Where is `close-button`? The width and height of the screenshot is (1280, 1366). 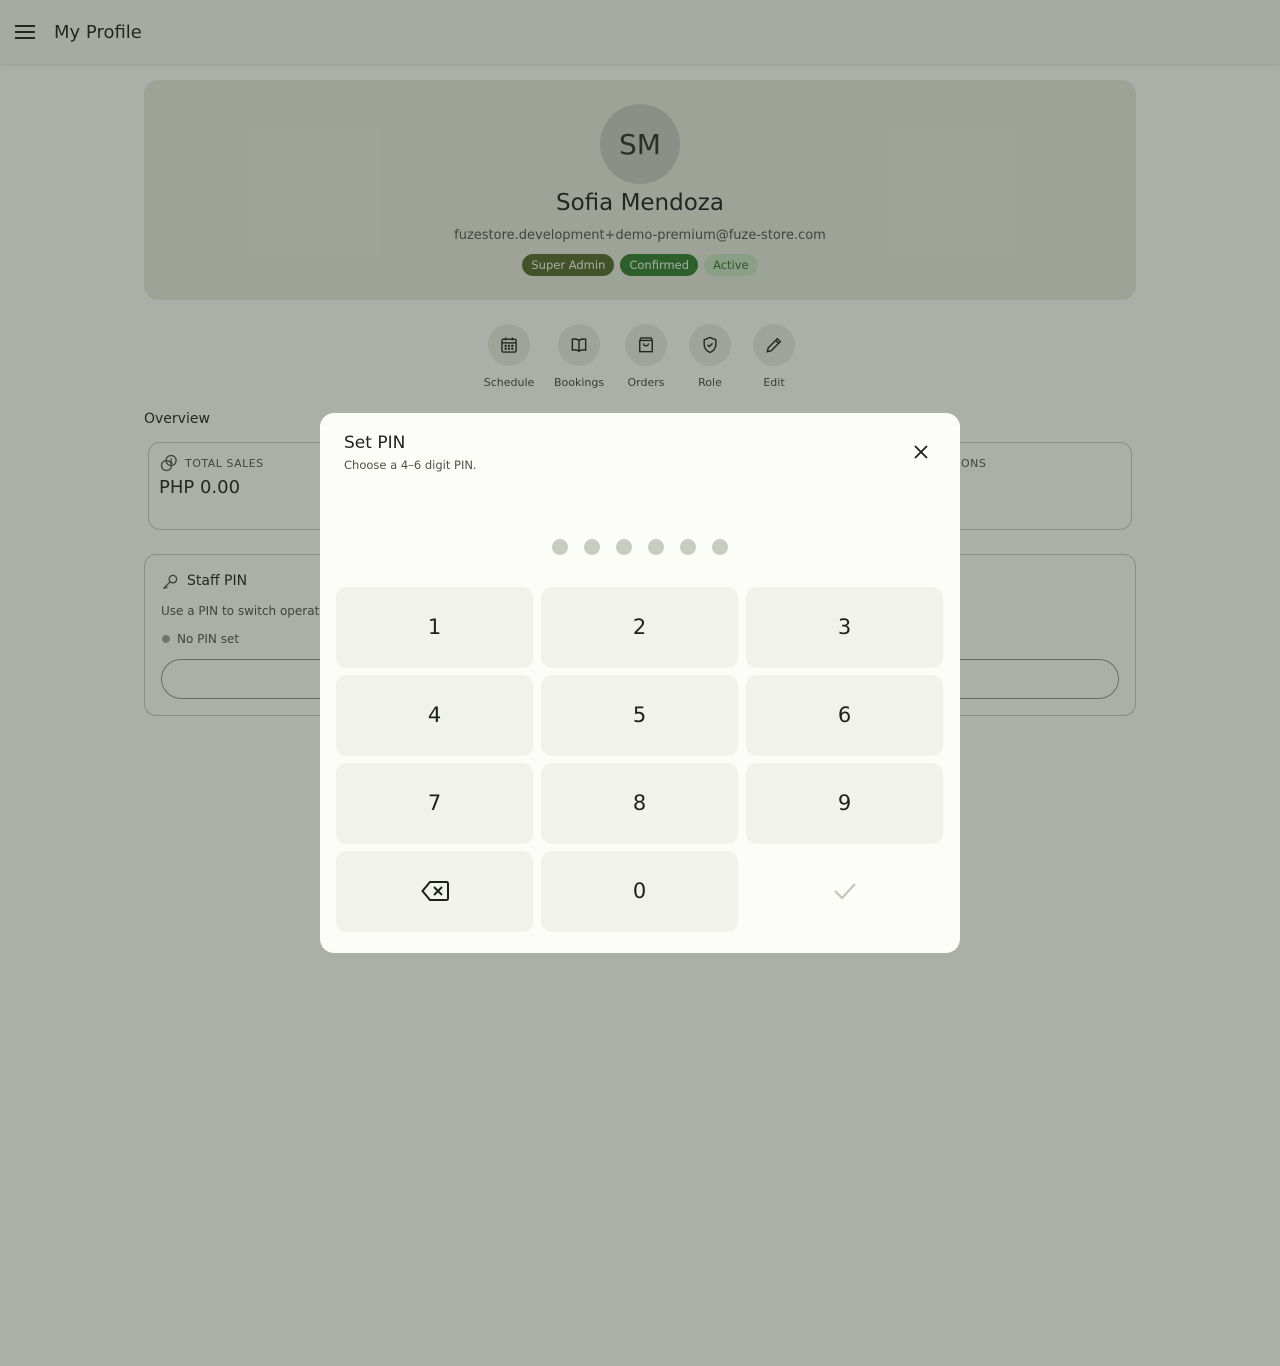
close-button is located at coordinates (921, 452).